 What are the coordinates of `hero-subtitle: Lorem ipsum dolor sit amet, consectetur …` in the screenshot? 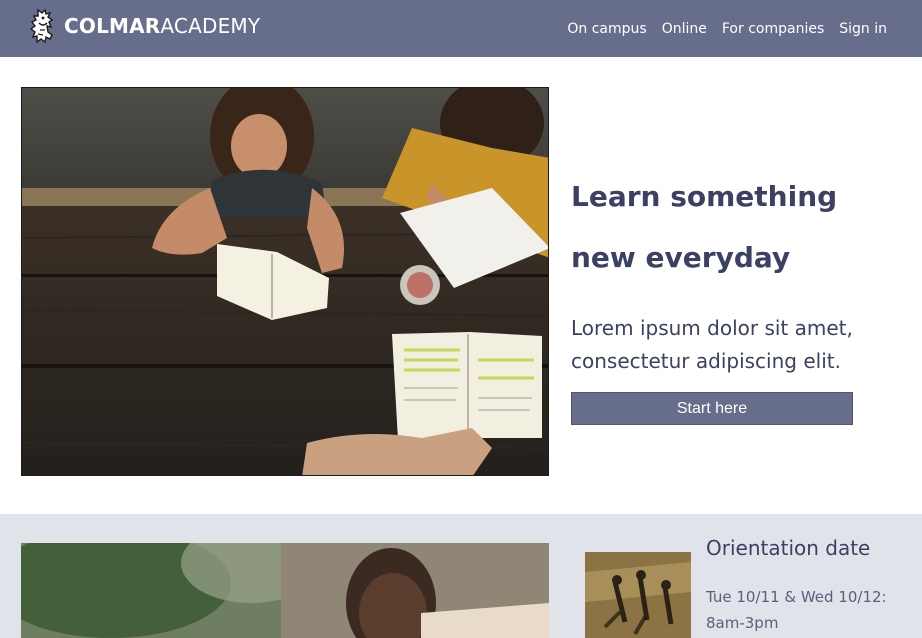 It's located at (736, 345).